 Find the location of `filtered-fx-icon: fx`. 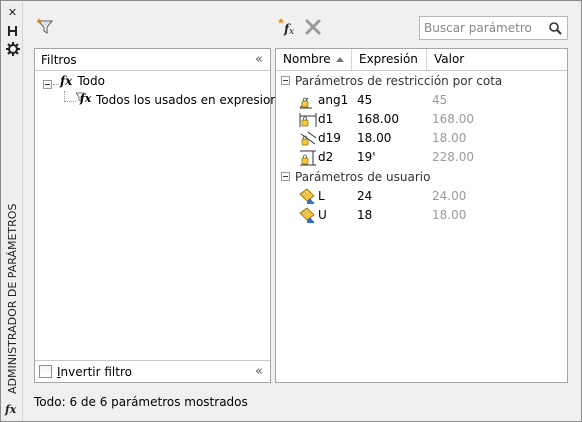

filtered-fx-icon: fx is located at coordinates (84, 99).